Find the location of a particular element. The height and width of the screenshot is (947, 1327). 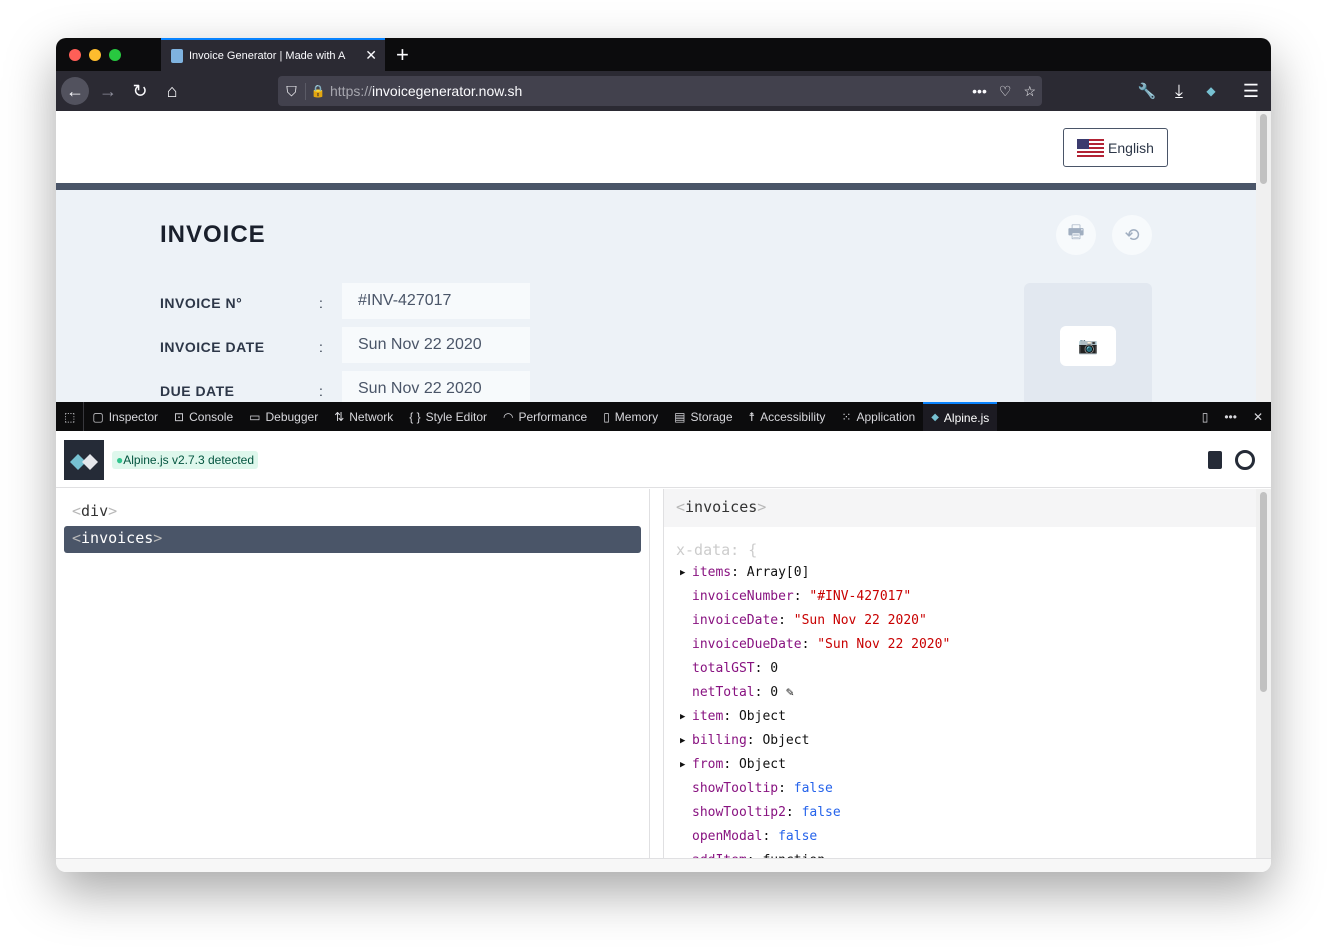

more-icon: ••• is located at coordinates (979, 91).